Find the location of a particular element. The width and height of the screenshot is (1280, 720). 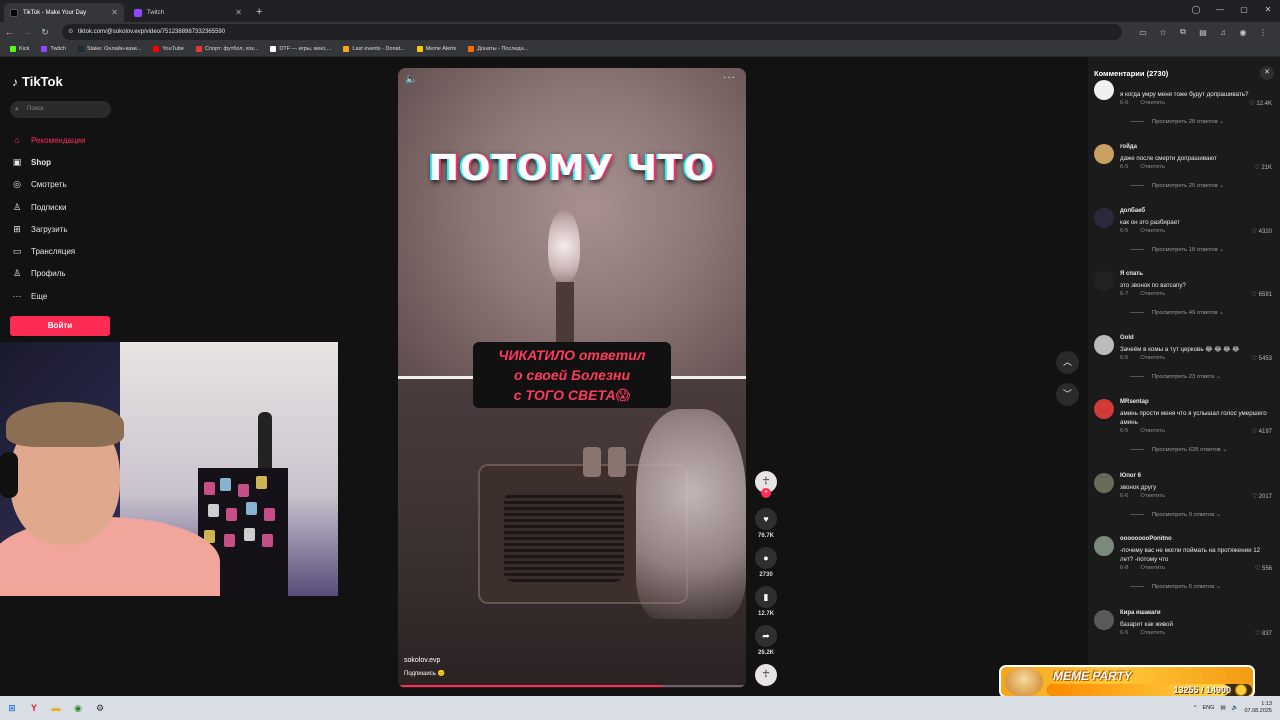

comment-likes: ♡ 6591 is located at coordinates (1262, 294).